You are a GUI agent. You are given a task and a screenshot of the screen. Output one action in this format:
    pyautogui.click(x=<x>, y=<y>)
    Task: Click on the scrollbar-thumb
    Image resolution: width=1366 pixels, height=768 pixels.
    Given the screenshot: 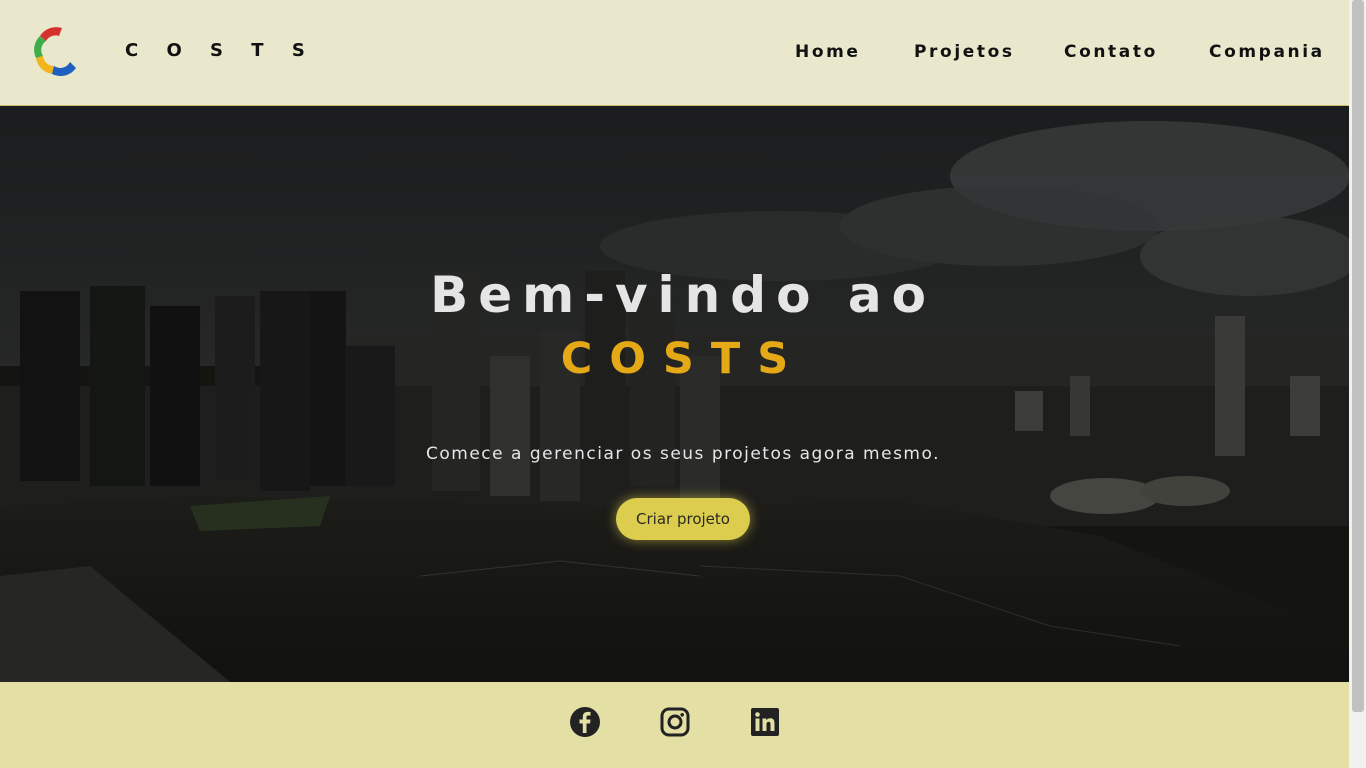 What is the action you would take?
    pyautogui.click(x=1358, y=356)
    